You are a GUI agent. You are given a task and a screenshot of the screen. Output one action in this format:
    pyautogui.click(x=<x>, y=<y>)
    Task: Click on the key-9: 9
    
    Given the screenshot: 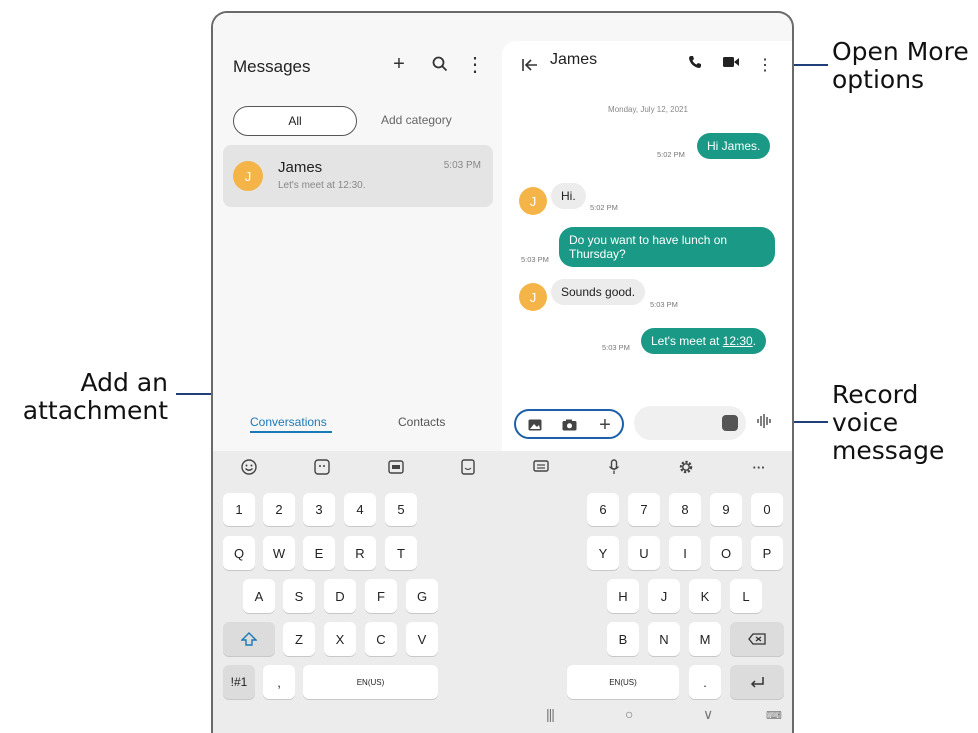 What is the action you would take?
    pyautogui.click(x=726, y=509)
    